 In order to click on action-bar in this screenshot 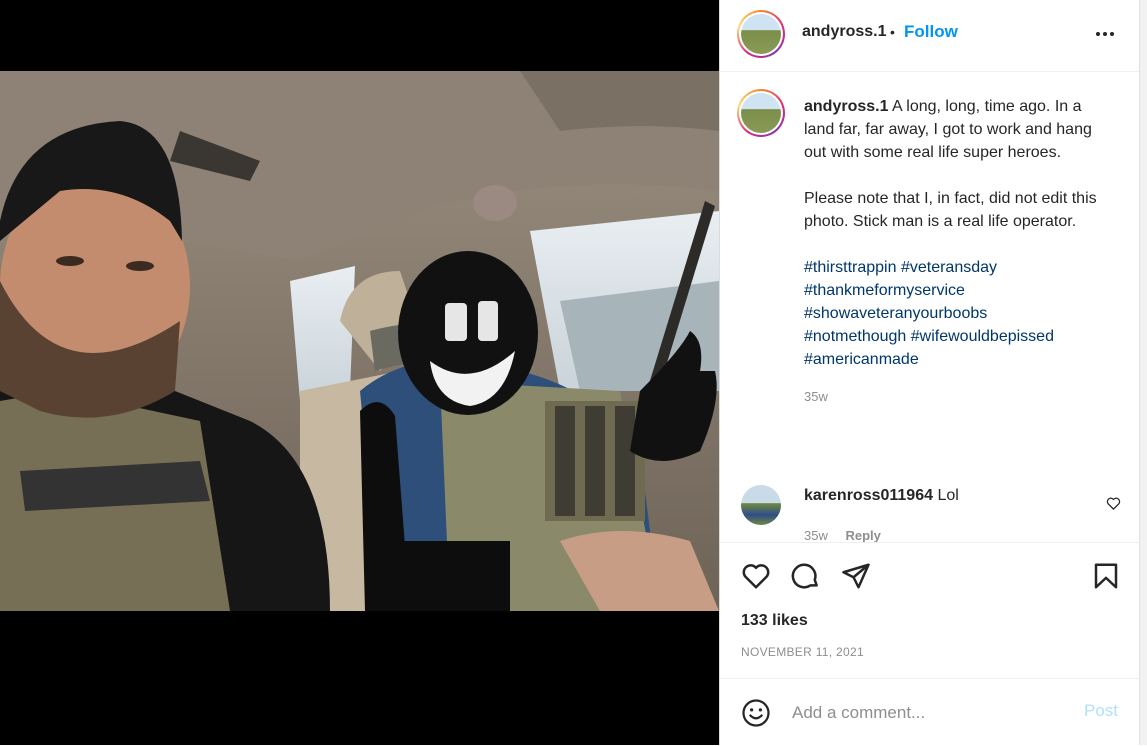, I will do `click(930, 577)`.